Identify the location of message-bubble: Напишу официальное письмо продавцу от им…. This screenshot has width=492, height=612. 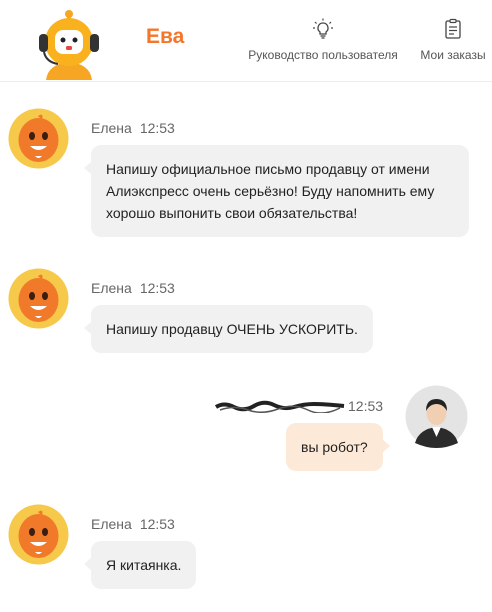
(276, 191).